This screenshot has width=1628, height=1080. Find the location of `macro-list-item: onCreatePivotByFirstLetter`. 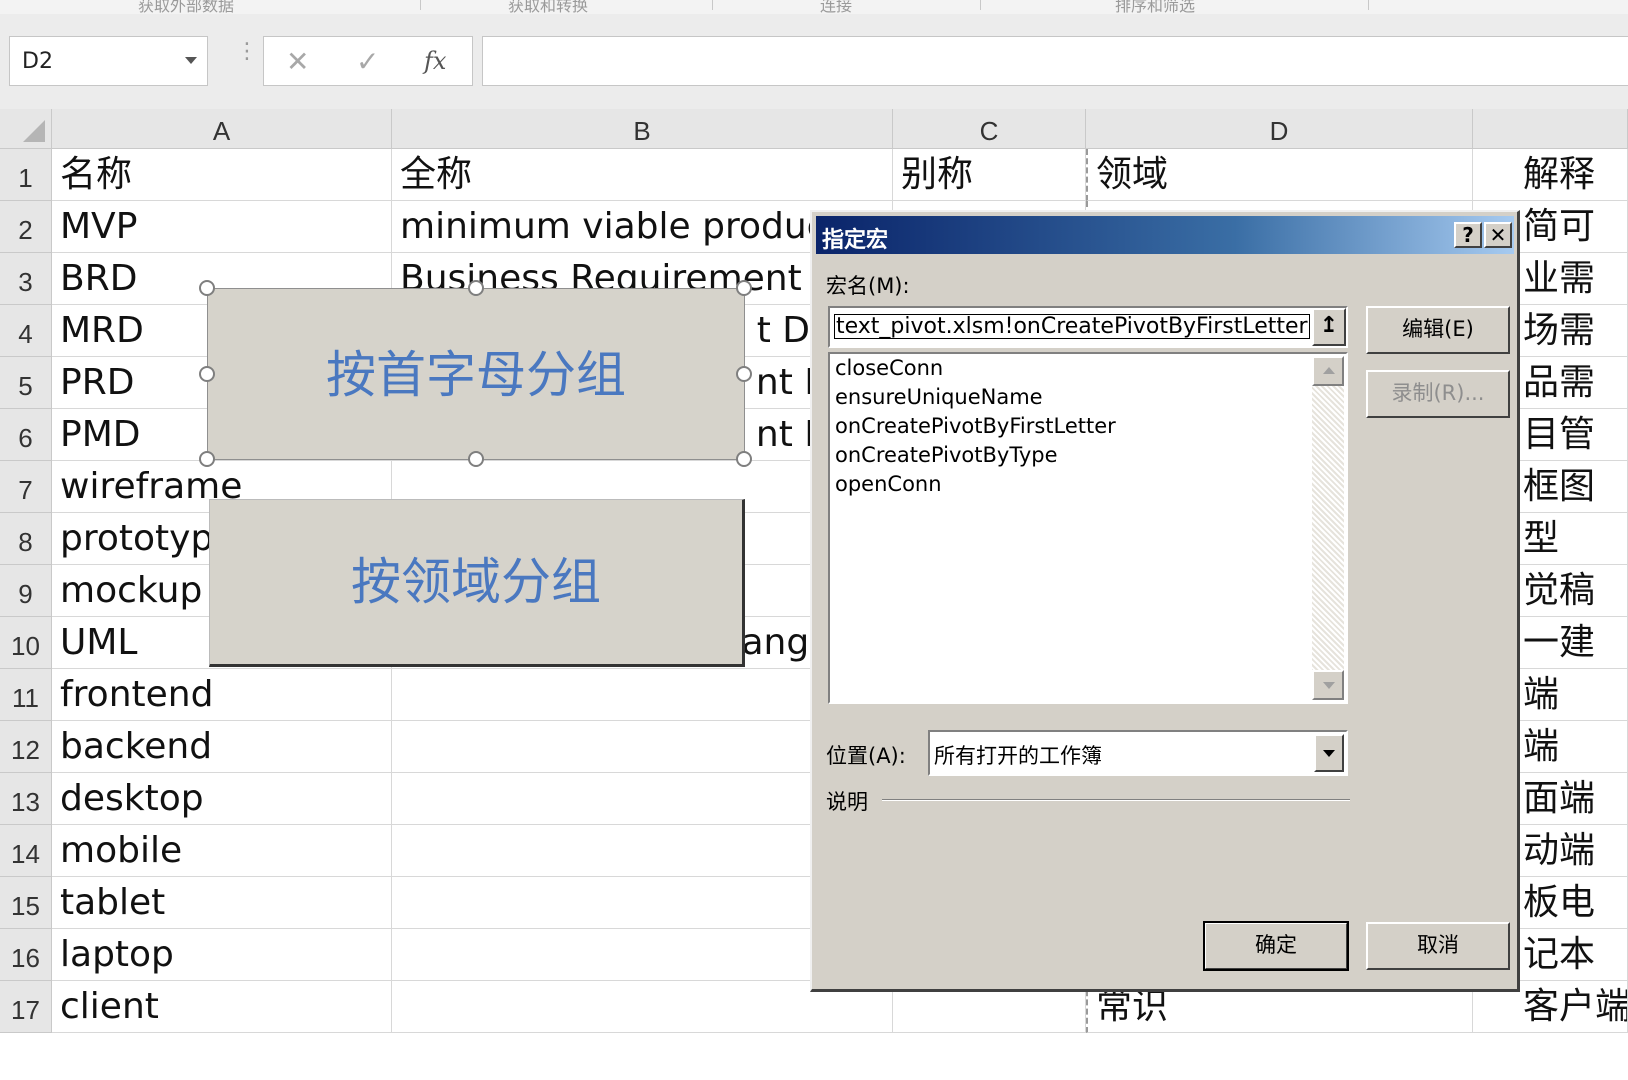

macro-list-item: onCreatePivotByFirstLetter is located at coordinates (975, 426).